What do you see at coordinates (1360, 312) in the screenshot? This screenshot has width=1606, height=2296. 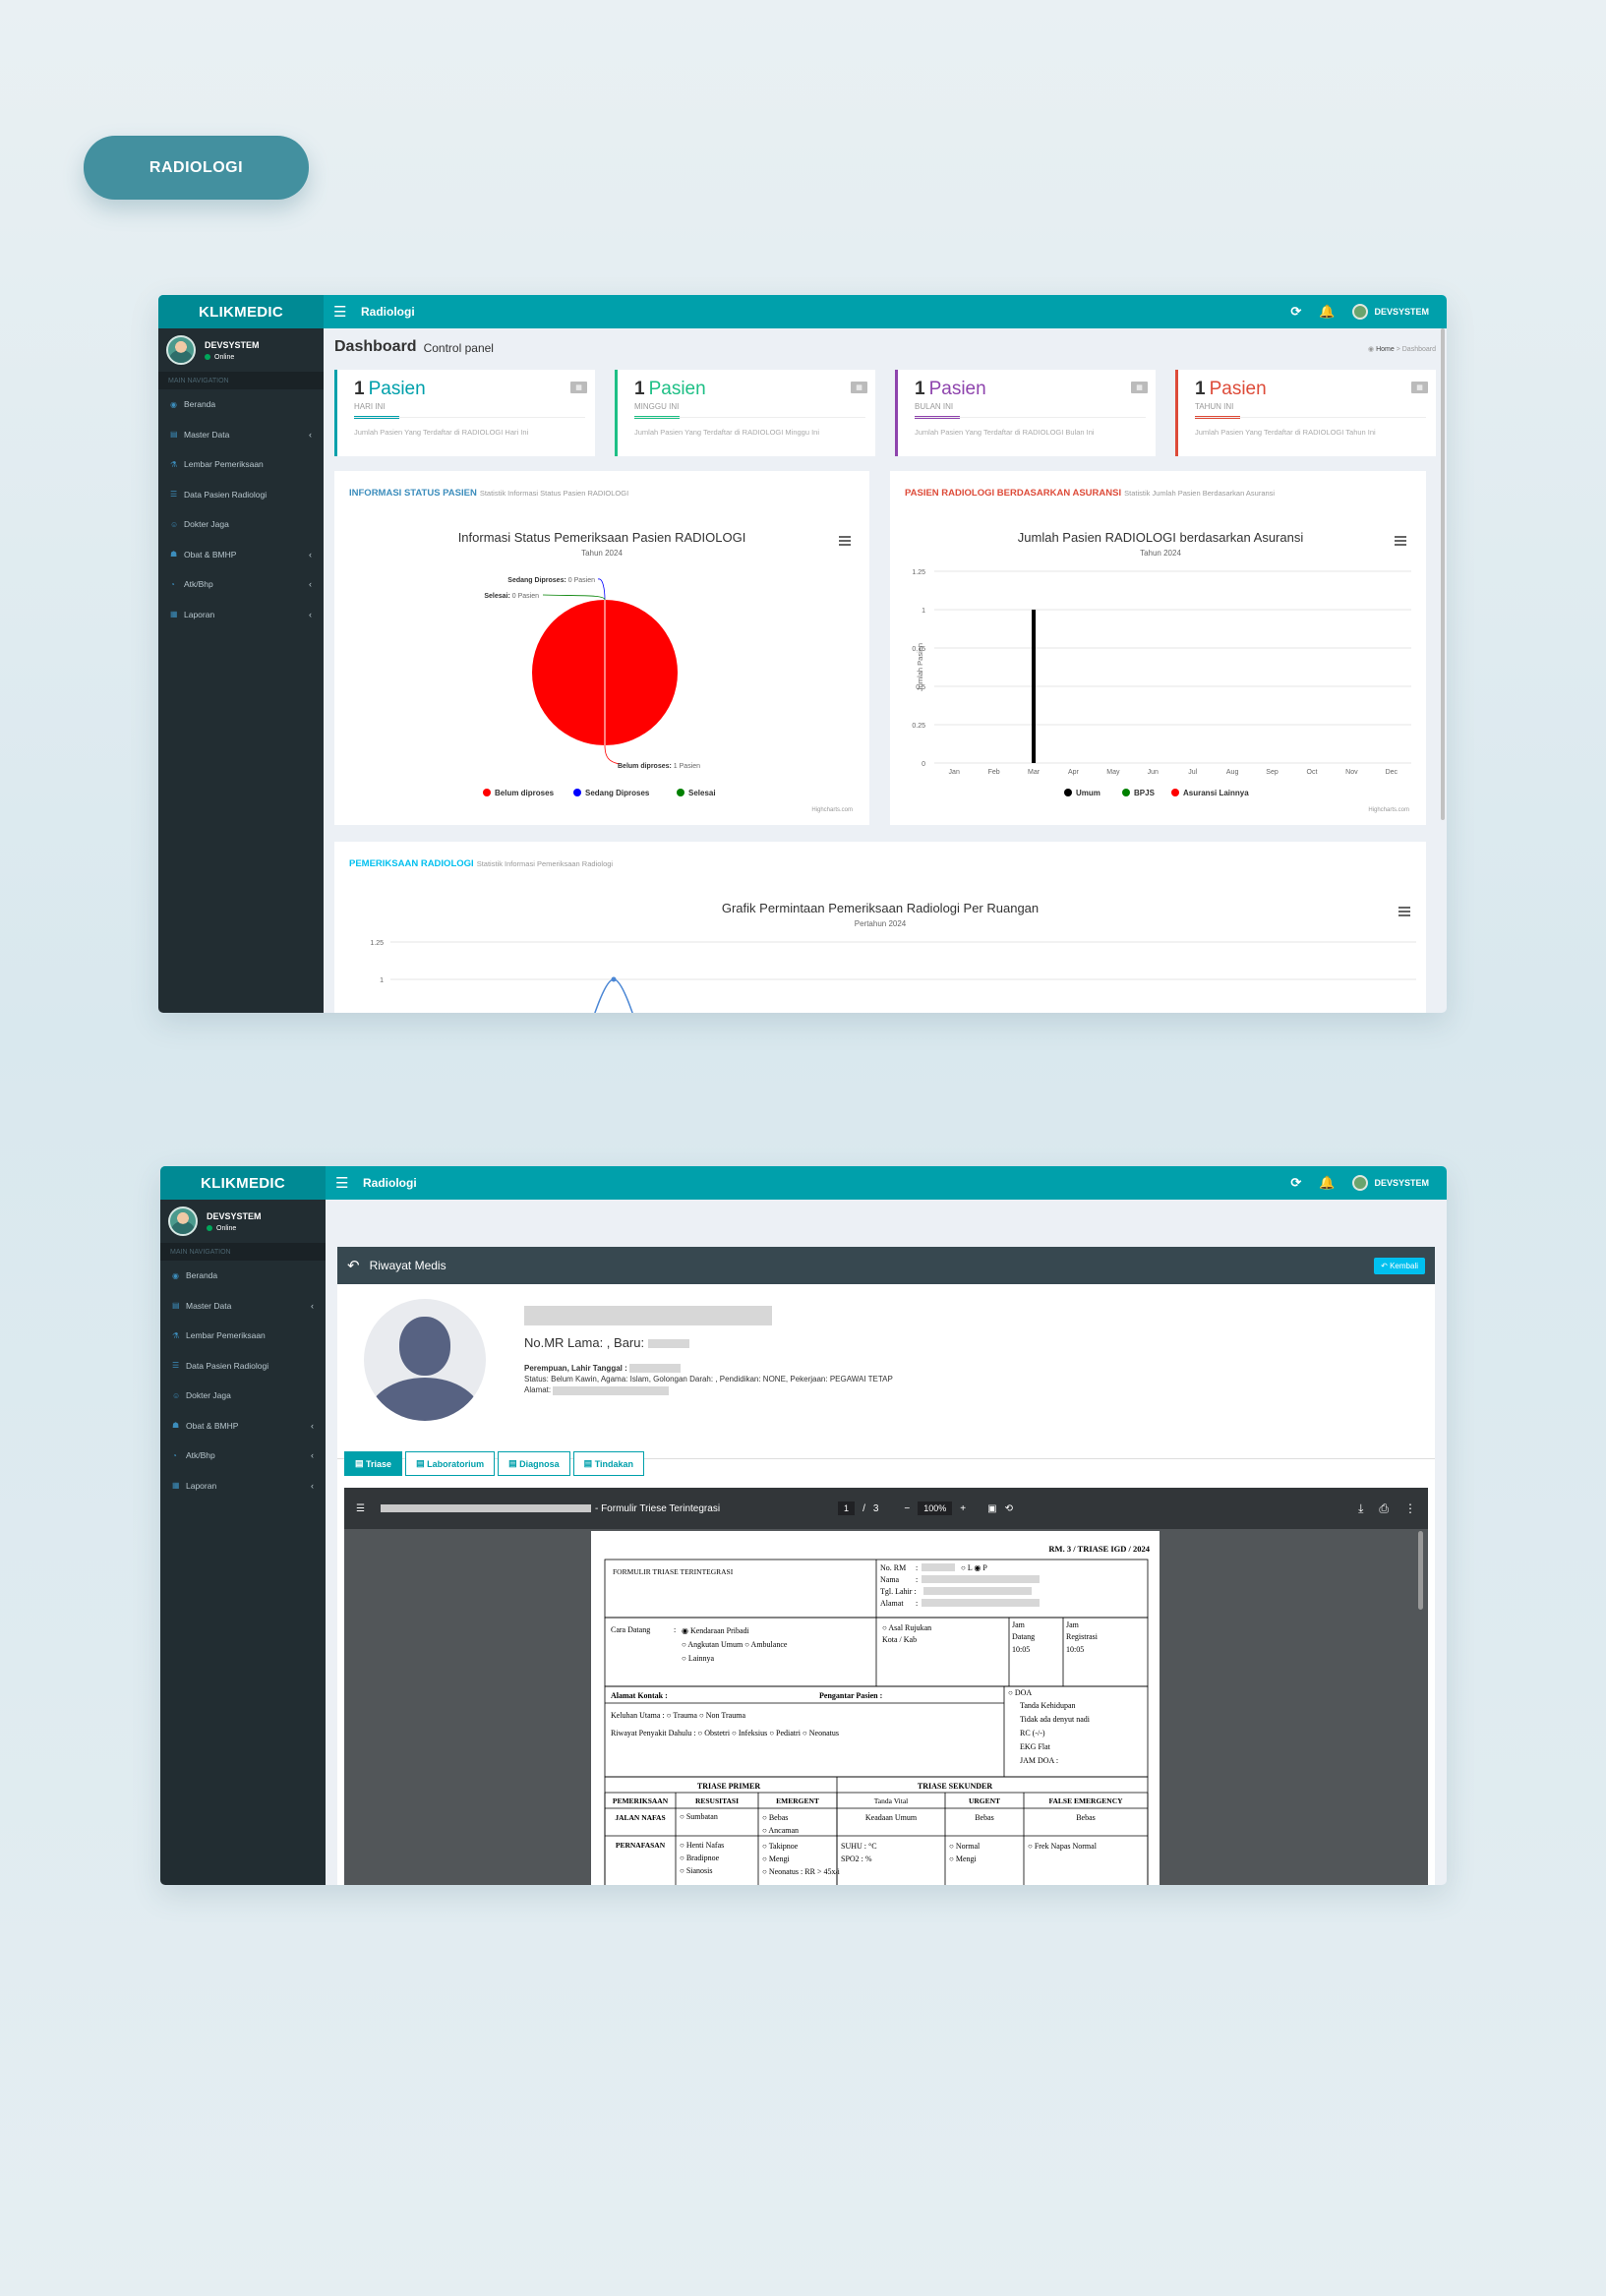 I see `avatar` at bounding box center [1360, 312].